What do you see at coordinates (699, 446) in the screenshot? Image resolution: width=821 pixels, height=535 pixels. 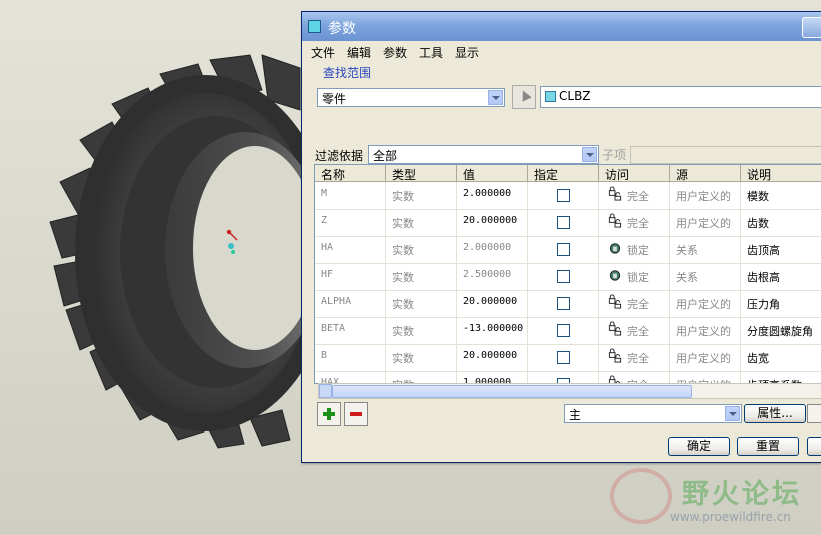 I see `ok-button: 确定` at bounding box center [699, 446].